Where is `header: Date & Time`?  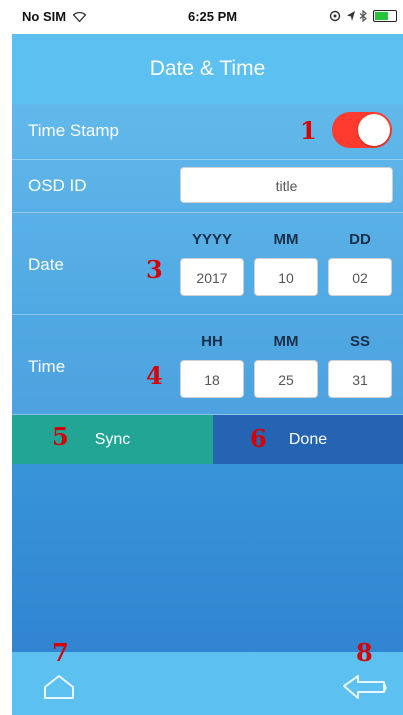 header: Date & Time is located at coordinates (207, 69).